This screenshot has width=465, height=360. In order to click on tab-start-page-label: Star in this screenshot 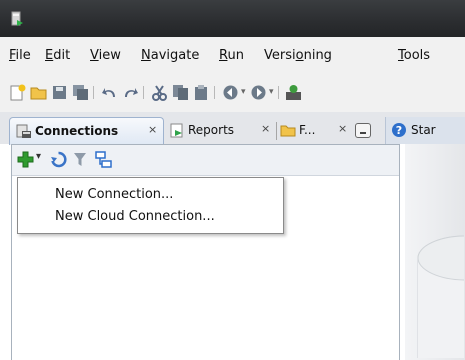, I will do `click(423, 130)`.